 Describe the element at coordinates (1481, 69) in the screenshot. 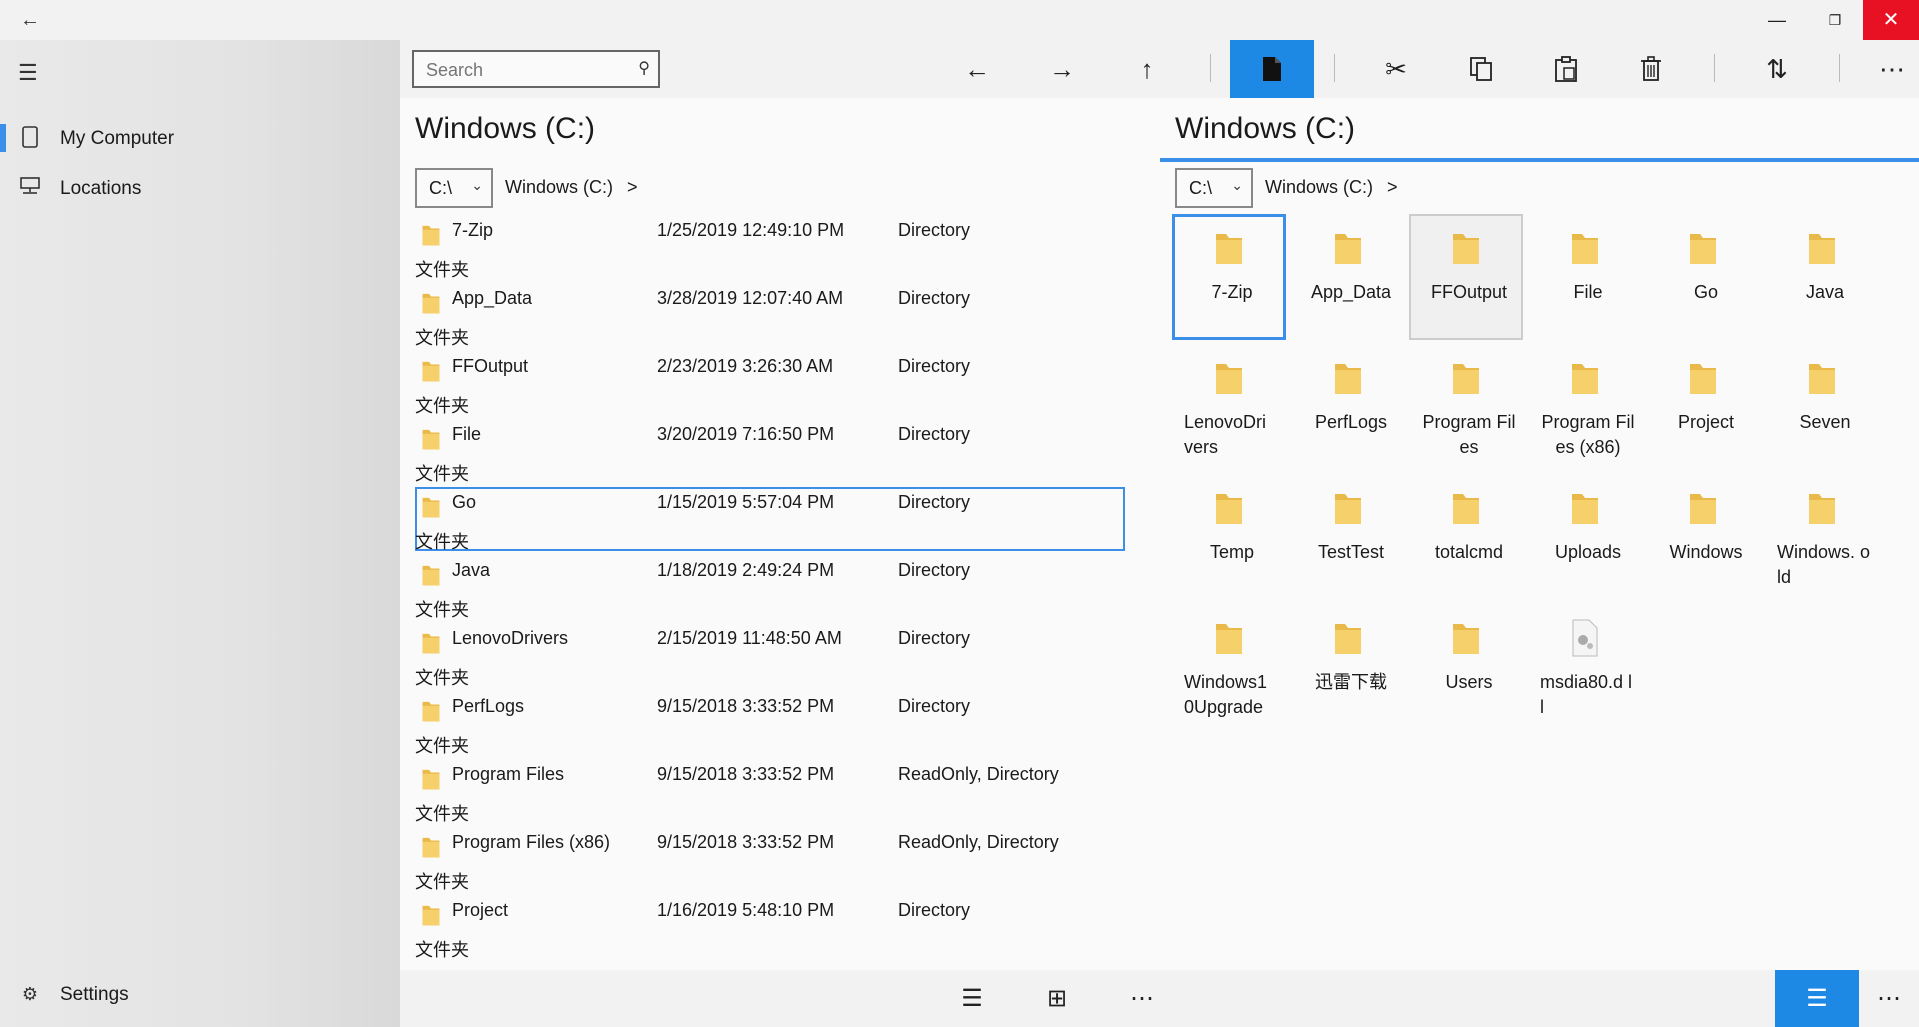

I see `copy-button` at that location.